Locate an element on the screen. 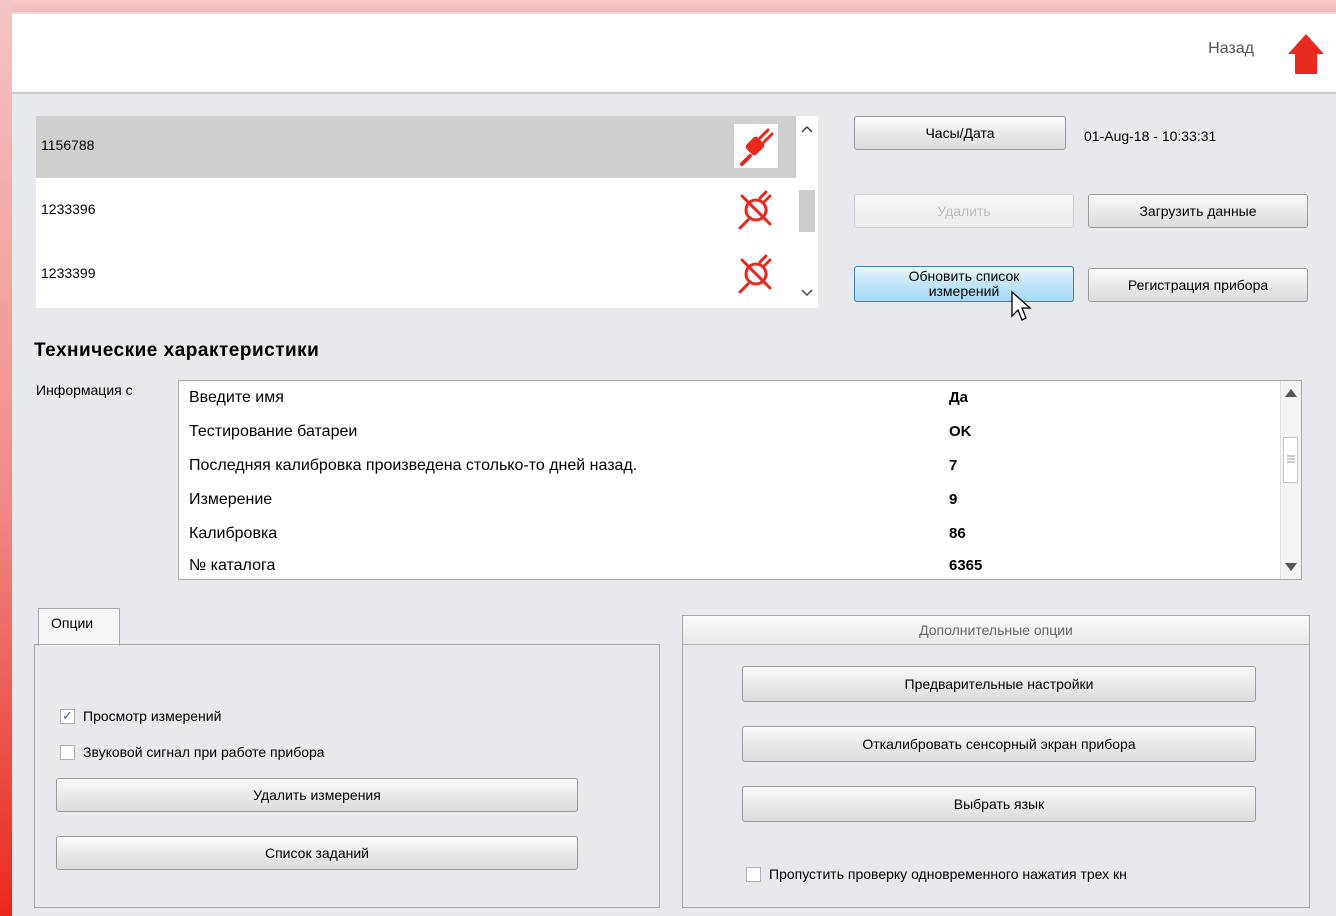 The width and height of the screenshot is (1336, 916). info-key: Введите имя is located at coordinates (236, 397).